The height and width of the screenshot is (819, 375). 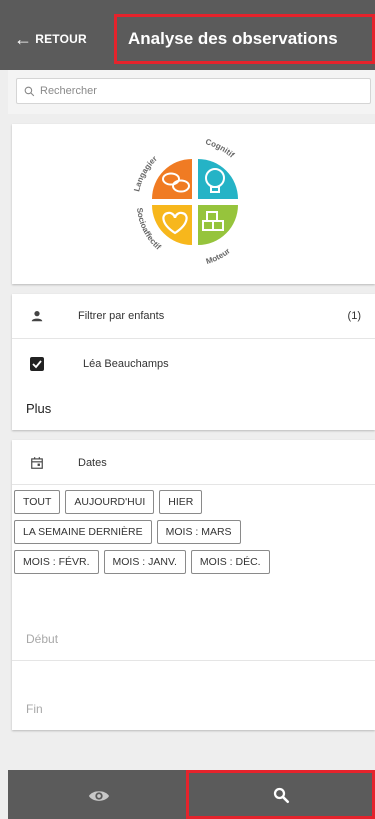 I want to click on child-name: Léa Beauchamps, so click(x=126, y=364).